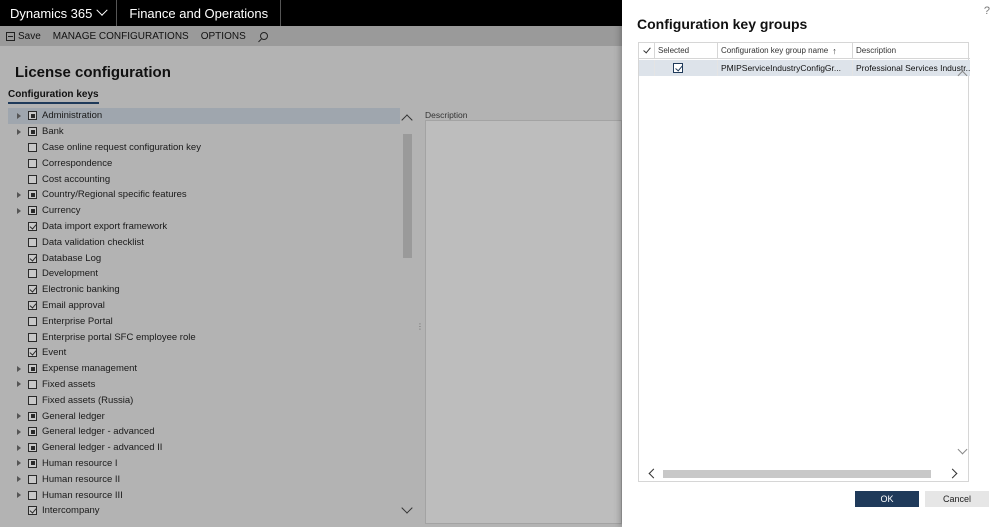 This screenshot has height=527, width=1000. Describe the element at coordinates (987, 11) in the screenshot. I see `help-icon: ?` at that location.